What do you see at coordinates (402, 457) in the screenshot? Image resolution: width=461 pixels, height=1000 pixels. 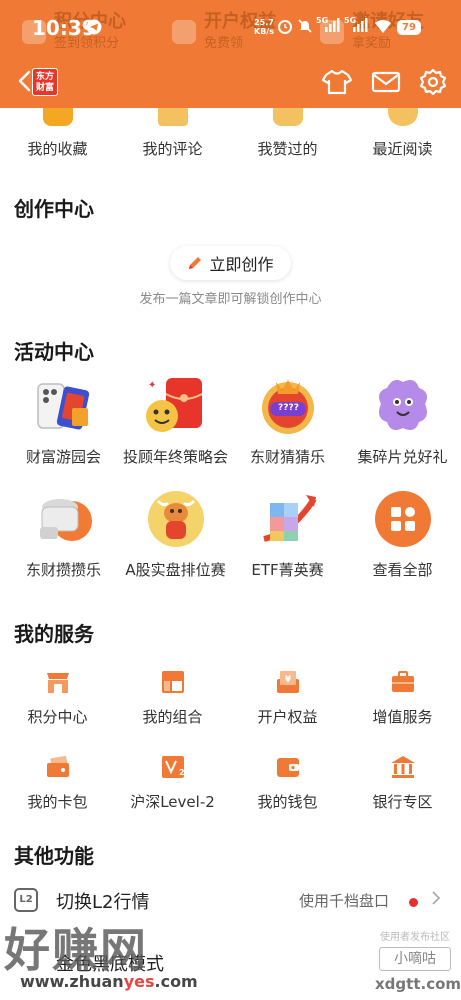 I see `activity-label: 集碎片兑好礼` at bounding box center [402, 457].